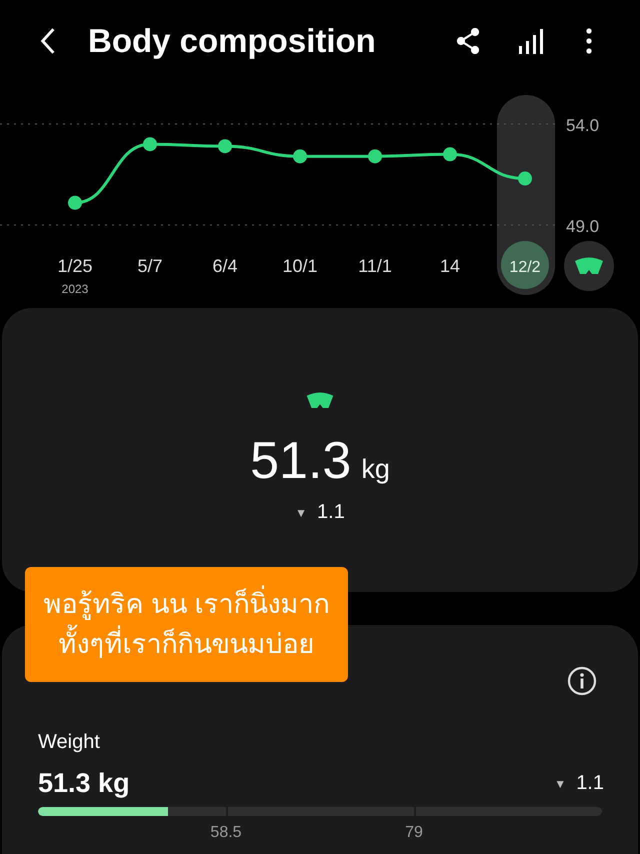 This screenshot has height=854, width=640. I want to click on caption-text: ทั้งๆที่เราก็กินขนมบ่อย, so click(186, 644).